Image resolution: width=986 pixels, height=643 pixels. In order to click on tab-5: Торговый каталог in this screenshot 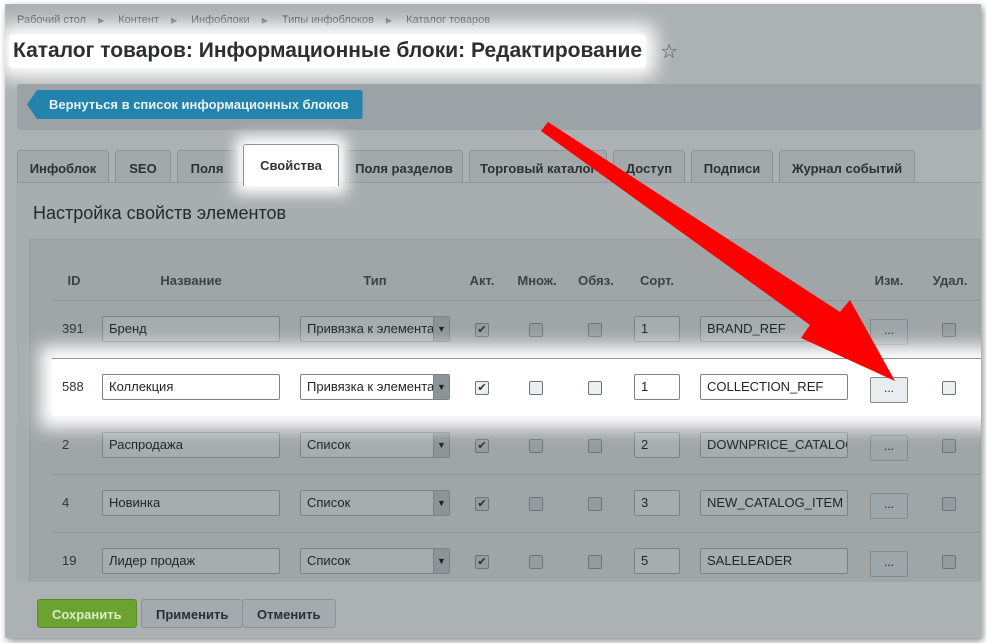, I will do `click(538, 168)`.